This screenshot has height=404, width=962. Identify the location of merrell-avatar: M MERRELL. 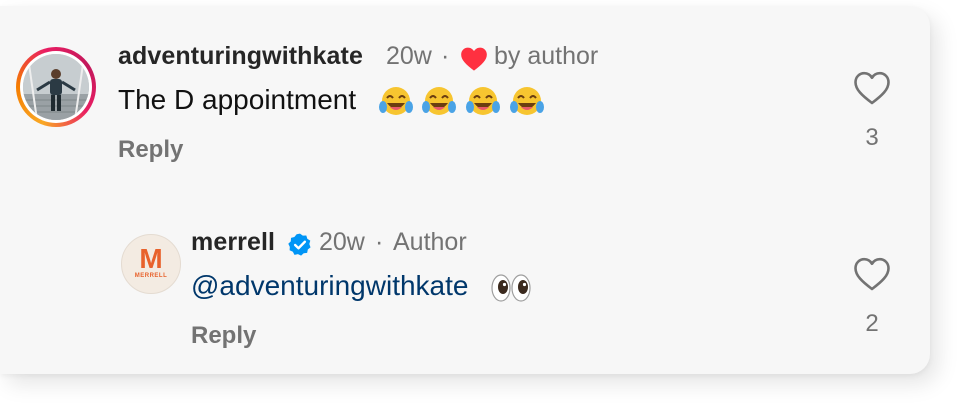
(151, 264).